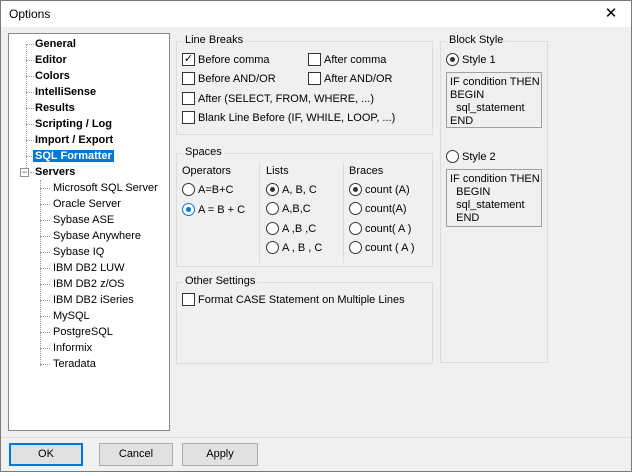  What do you see at coordinates (291, 190) in the screenshot?
I see `lists-option-1: A, B, C` at bounding box center [291, 190].